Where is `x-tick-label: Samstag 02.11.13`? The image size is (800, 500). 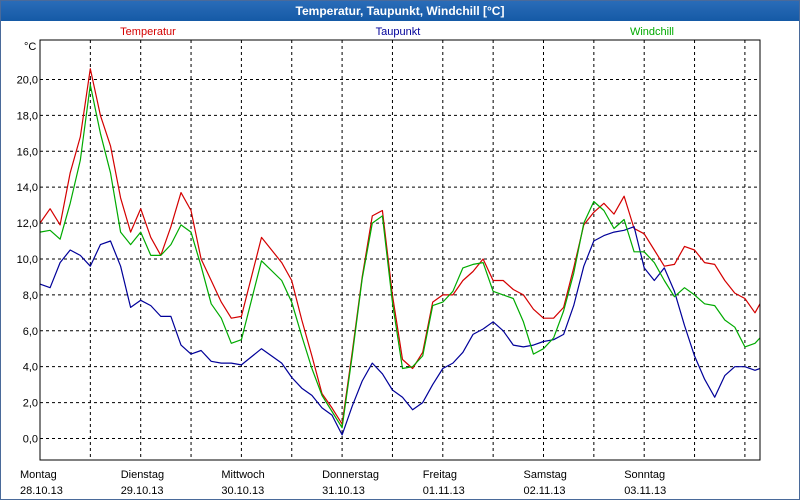 x-tick-label: Samstag 02.11.13 is located at coordinates (544, 483).